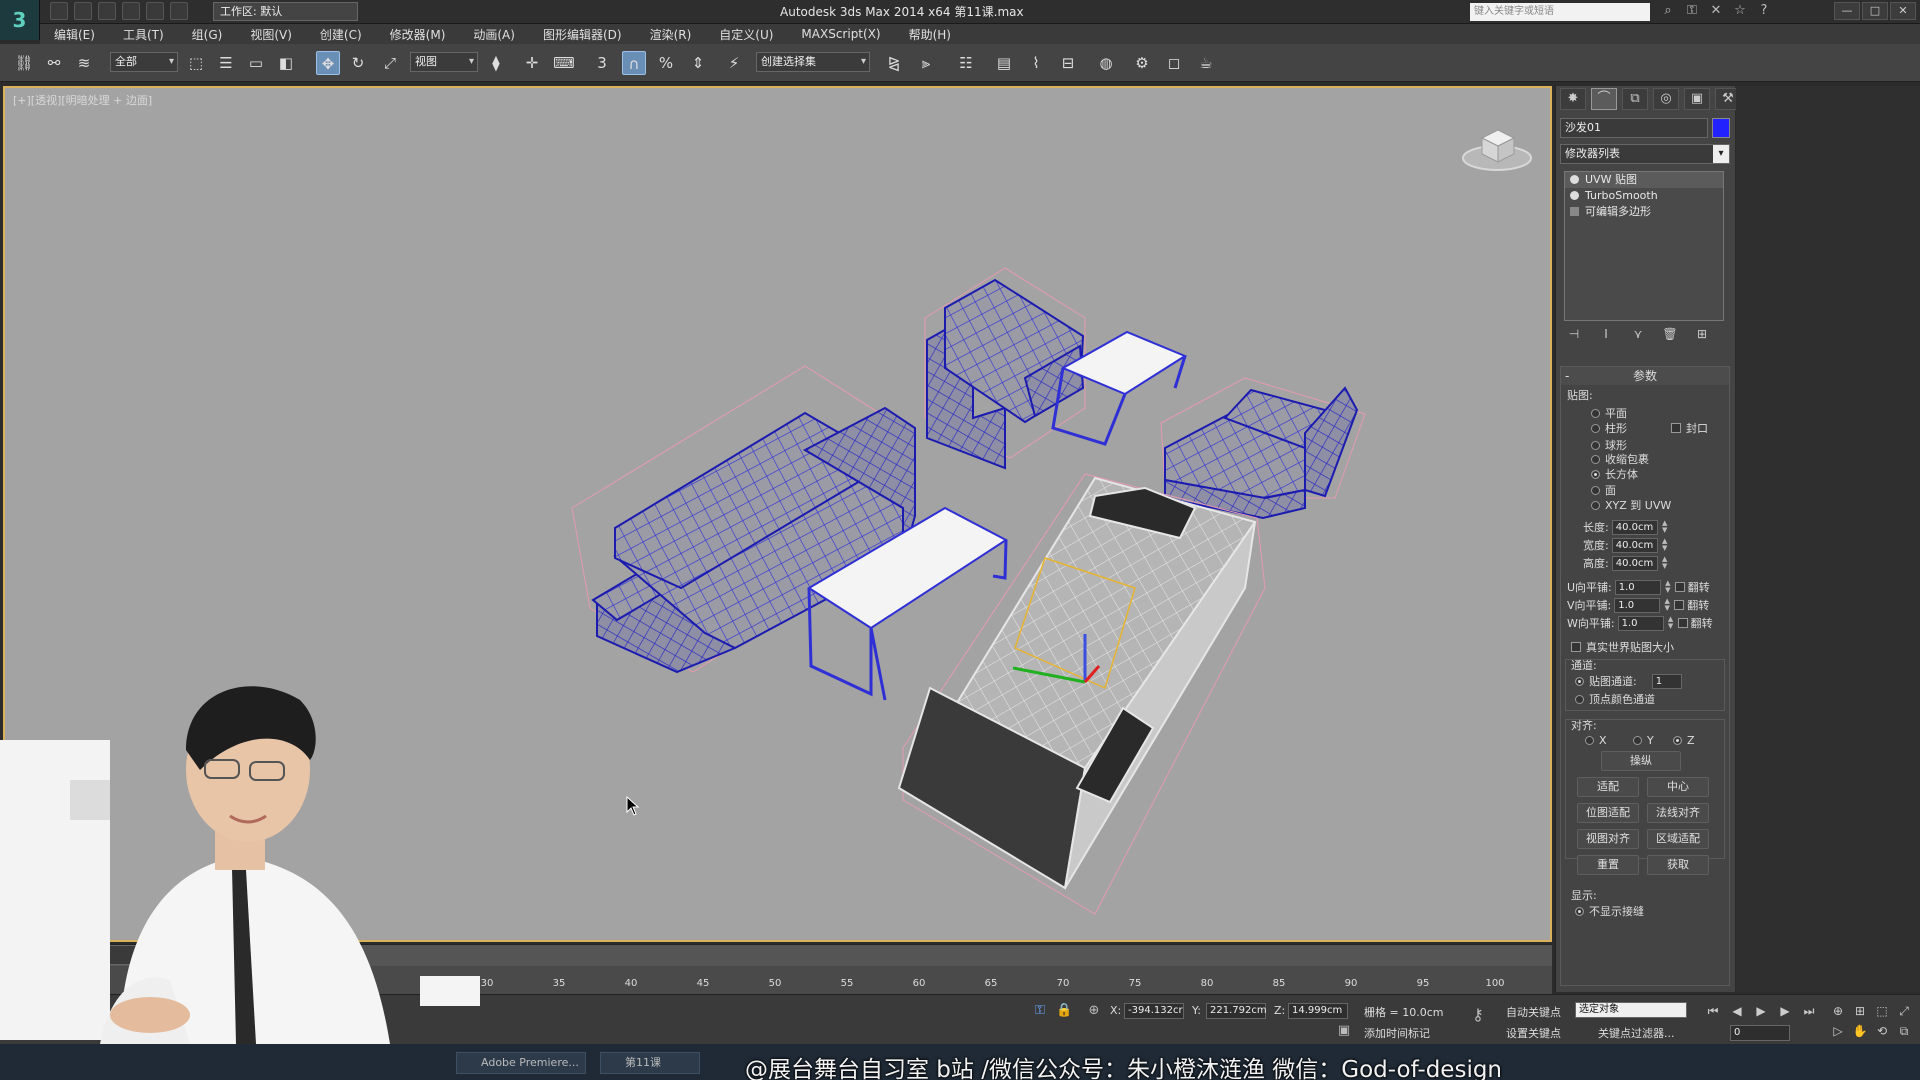  What do you see at coordinates (1678, 787) in the screenshot?
I see `center-button: 中心` at bounding box center [1678, 787].